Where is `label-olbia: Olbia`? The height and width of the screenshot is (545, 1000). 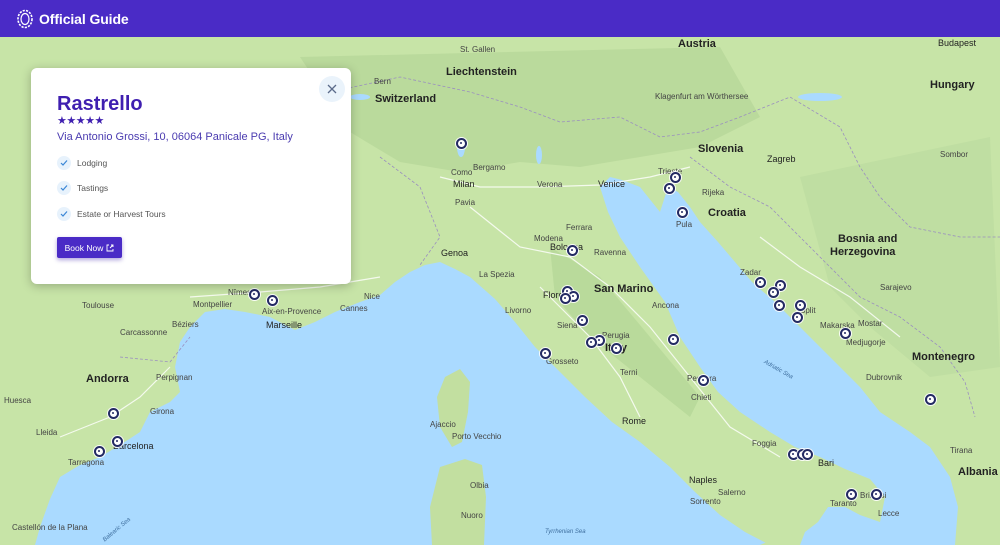
label-olbia: Olbia is located at coordinates (479, 485).